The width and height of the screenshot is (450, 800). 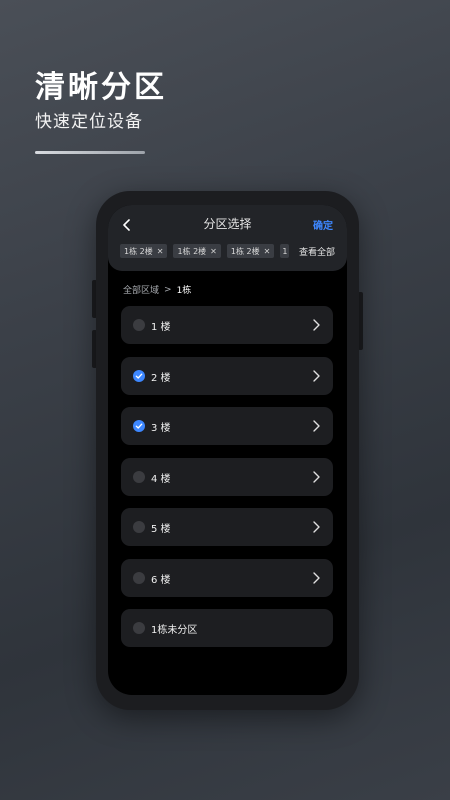 What do you see at coordinates (227, 375) in the screenshot?
I see `list-item: 2 楼` at bounding box center [227, 375].